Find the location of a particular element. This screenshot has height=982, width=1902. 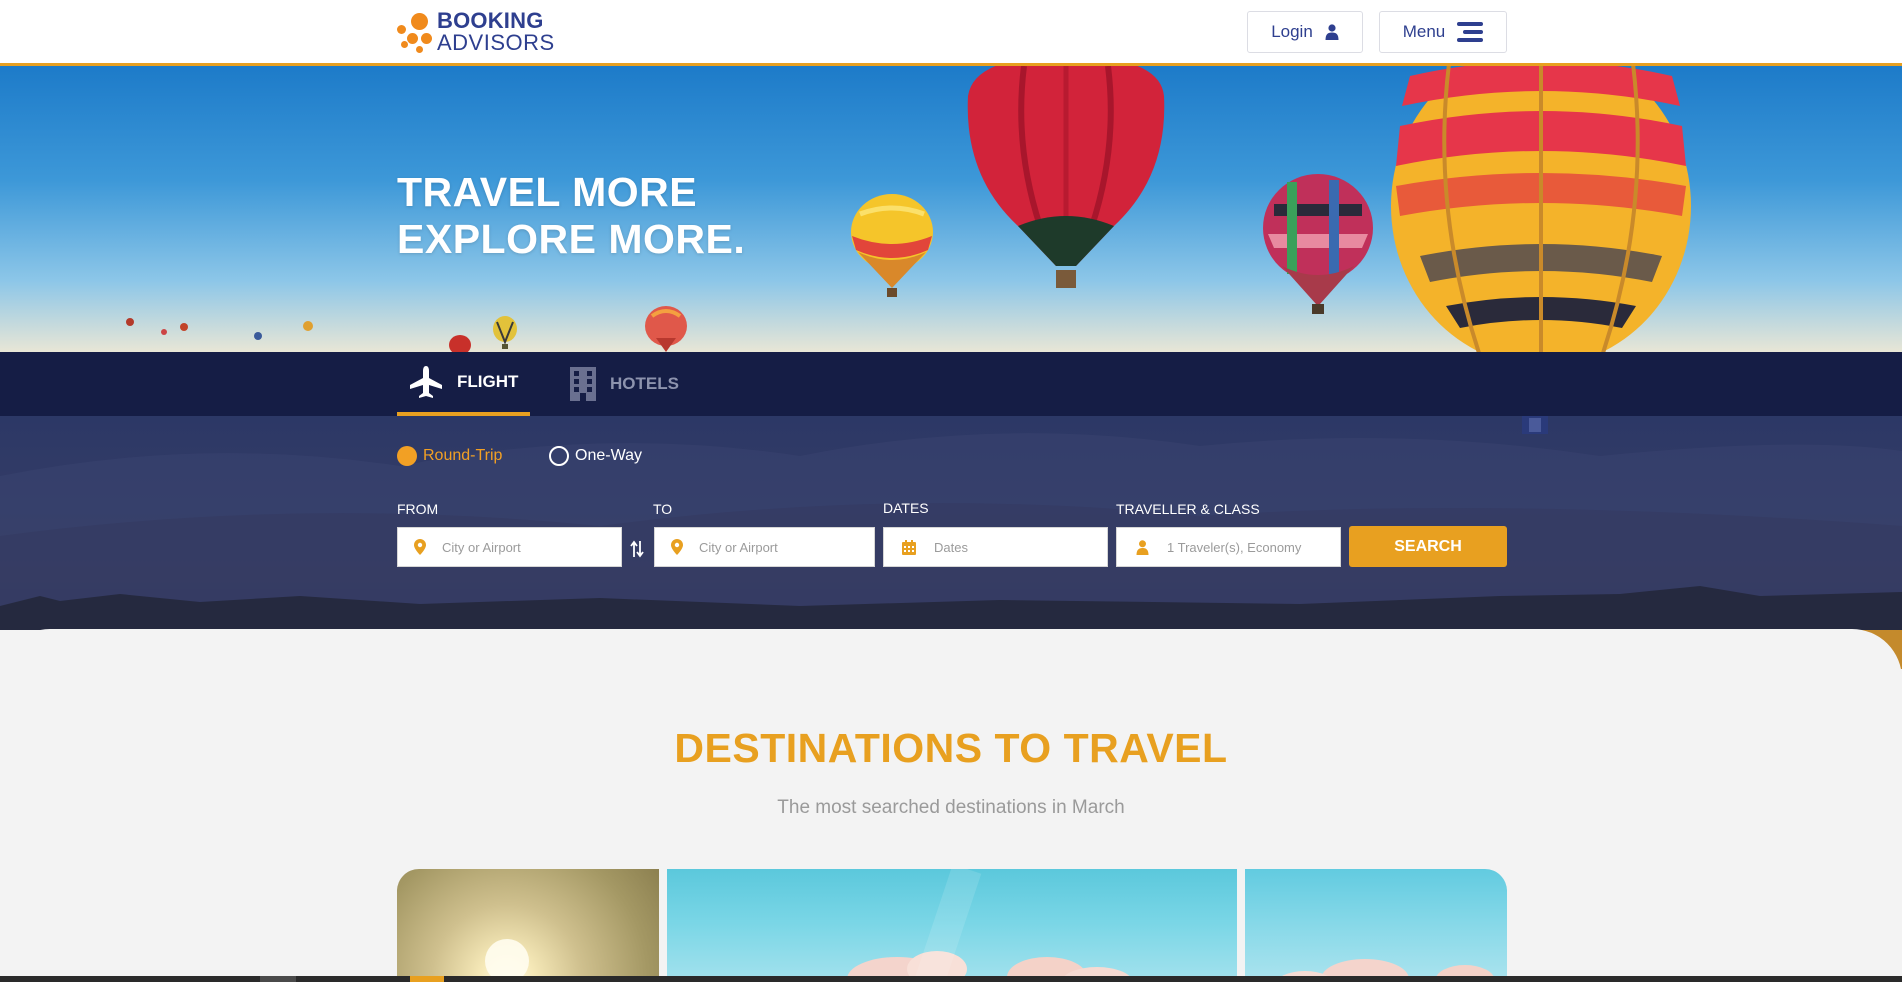

dates-label: DATES is located at coordinates (906, 508).